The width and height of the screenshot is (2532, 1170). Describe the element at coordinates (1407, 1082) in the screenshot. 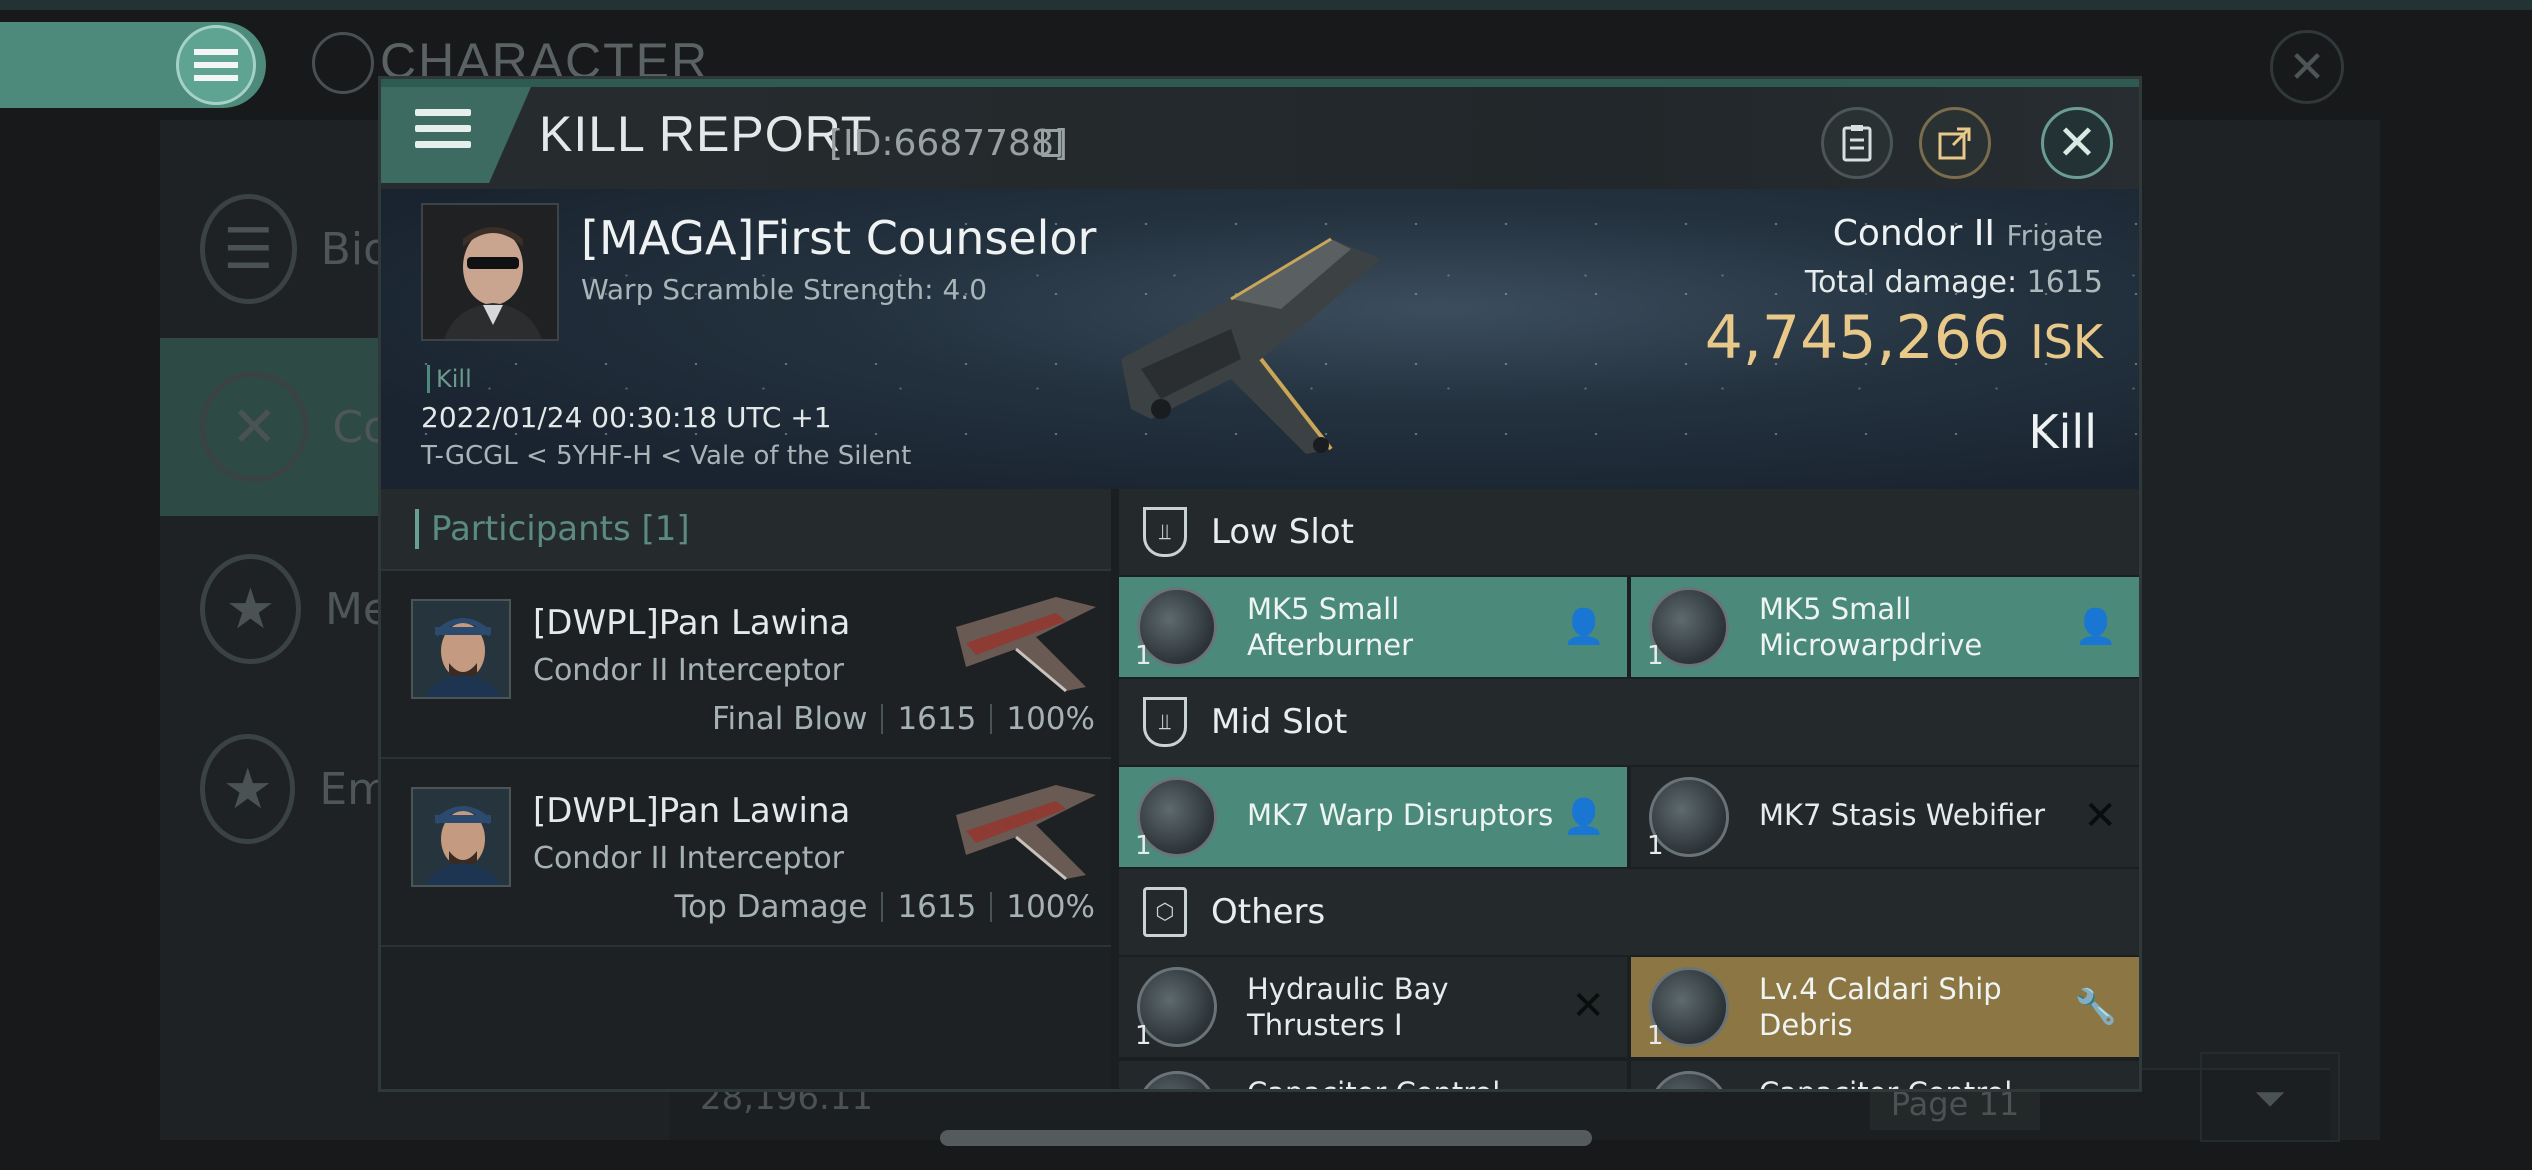

I see `item-name: Capacitor Control` at that location.